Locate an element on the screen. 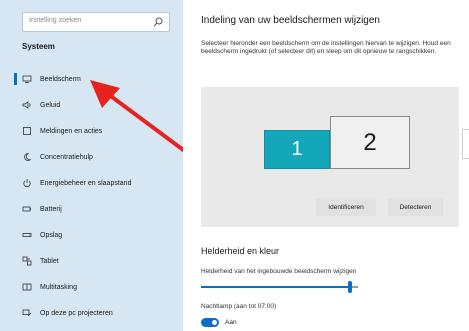 The image size is (469, 331). storage-icon is located at coordinates (27, 235).